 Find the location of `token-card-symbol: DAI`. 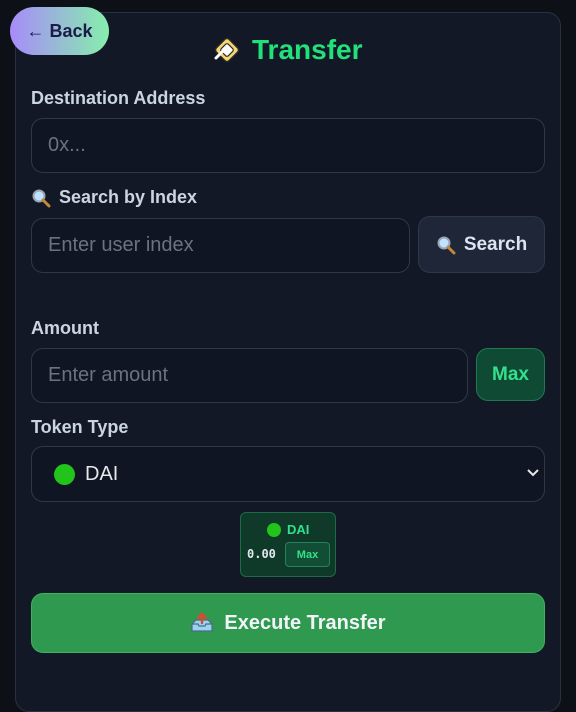

token-card-symbol: DAI is located at coordinates (298, 529).